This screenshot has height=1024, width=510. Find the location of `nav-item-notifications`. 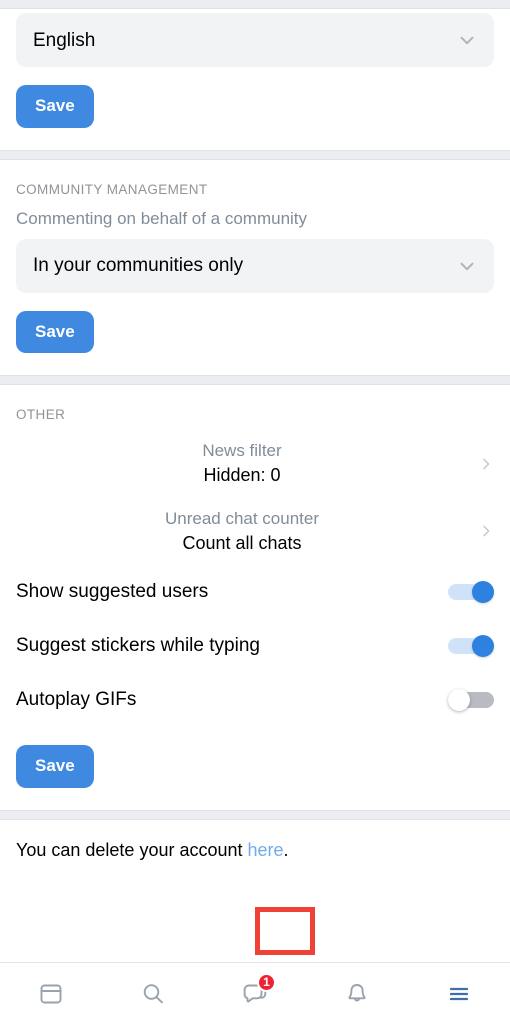

nav-item-notifications is located at coordinates (357, 994).